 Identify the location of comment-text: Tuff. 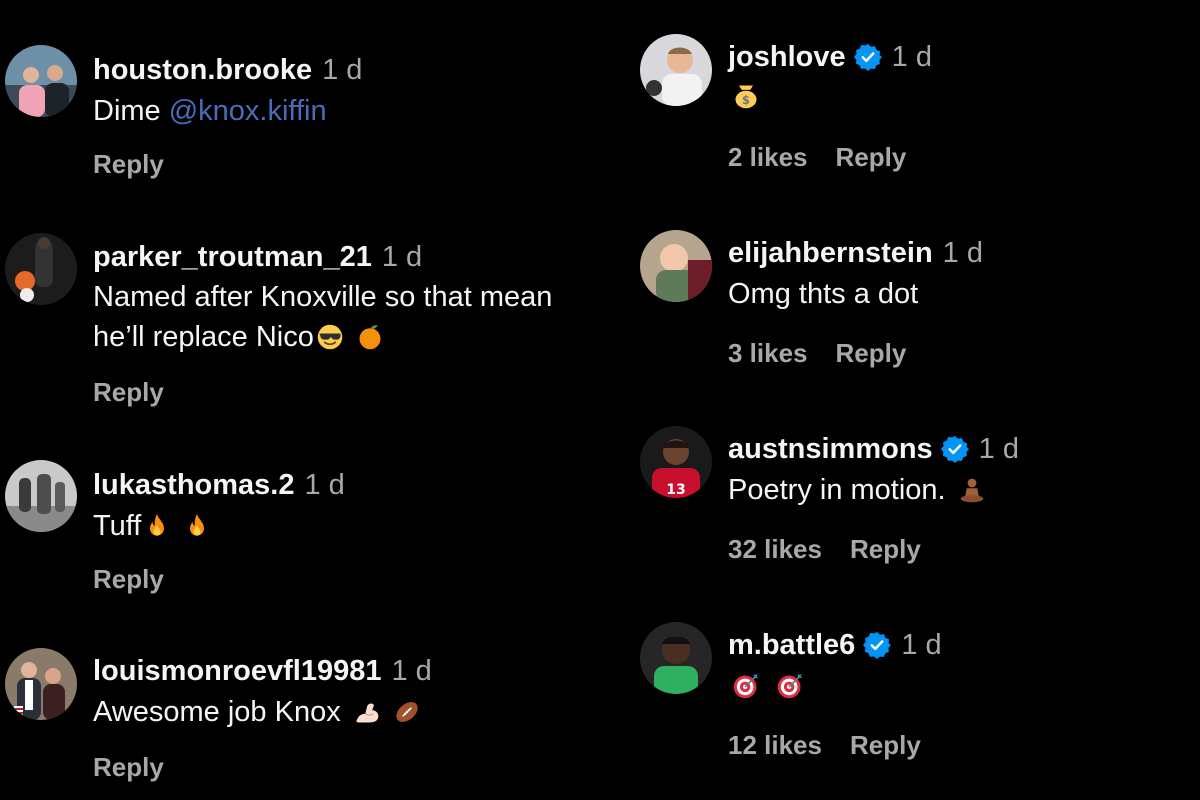
(219, 526).